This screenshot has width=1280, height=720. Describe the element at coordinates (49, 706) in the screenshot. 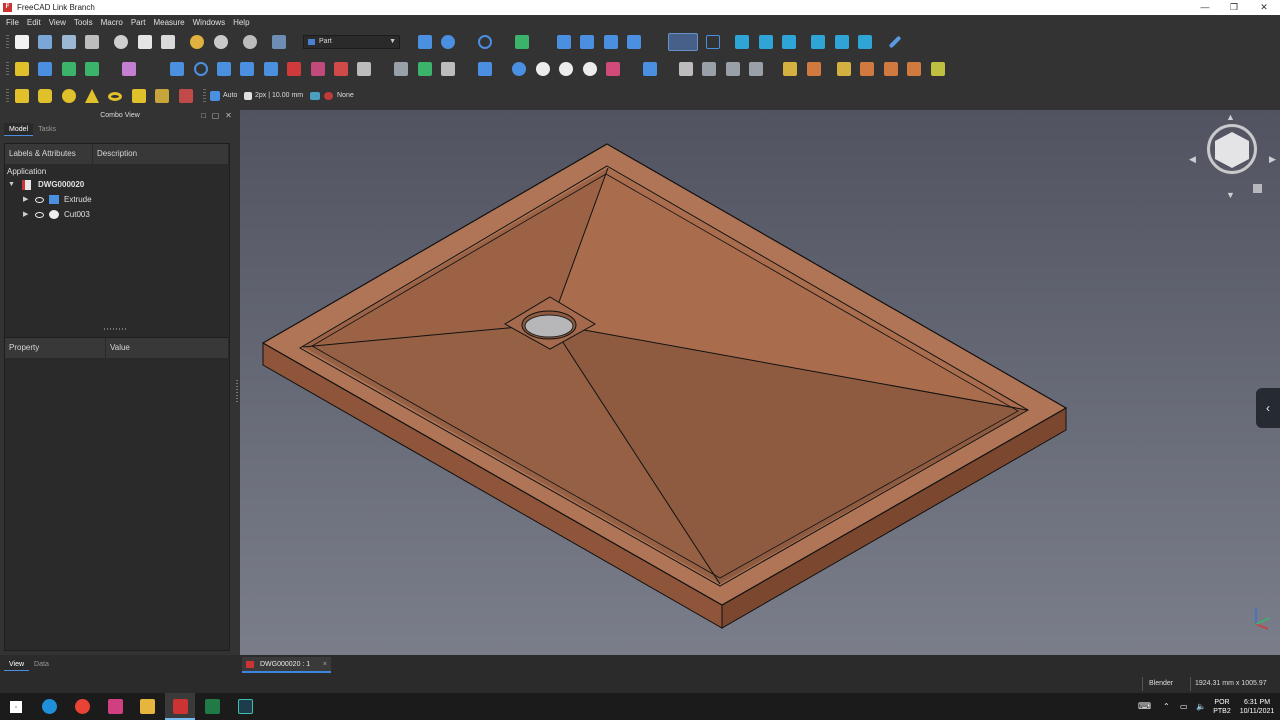

I see `edge-browser-icon` at that location.